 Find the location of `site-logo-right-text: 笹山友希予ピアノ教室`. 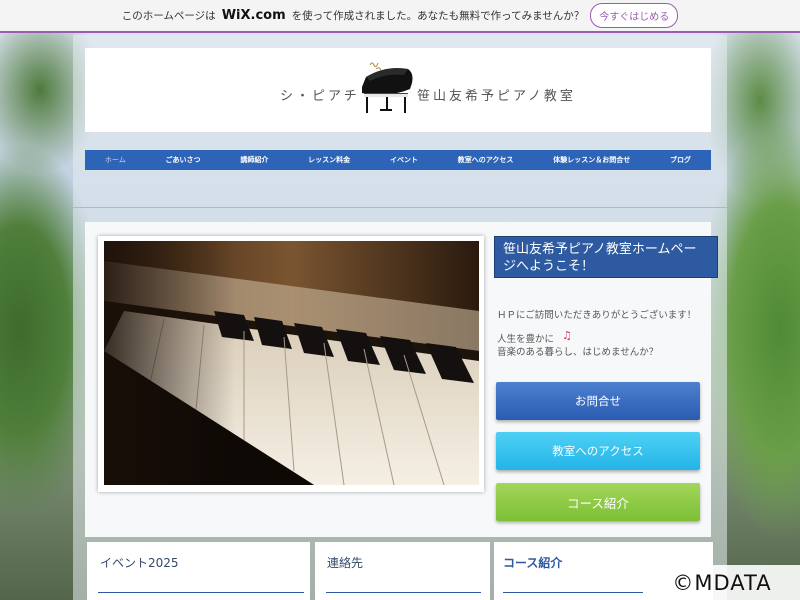

site-logo-right-text: 笹山友希予ピアノ教室 is located at coordinates (496, 94).